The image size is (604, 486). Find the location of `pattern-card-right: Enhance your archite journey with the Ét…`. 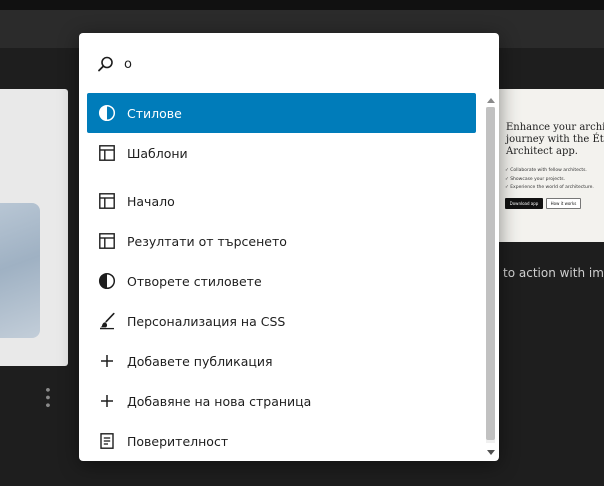

pattern-card-right: Enhance your archite journey with the Ét… is located at coordinates (551, 165).